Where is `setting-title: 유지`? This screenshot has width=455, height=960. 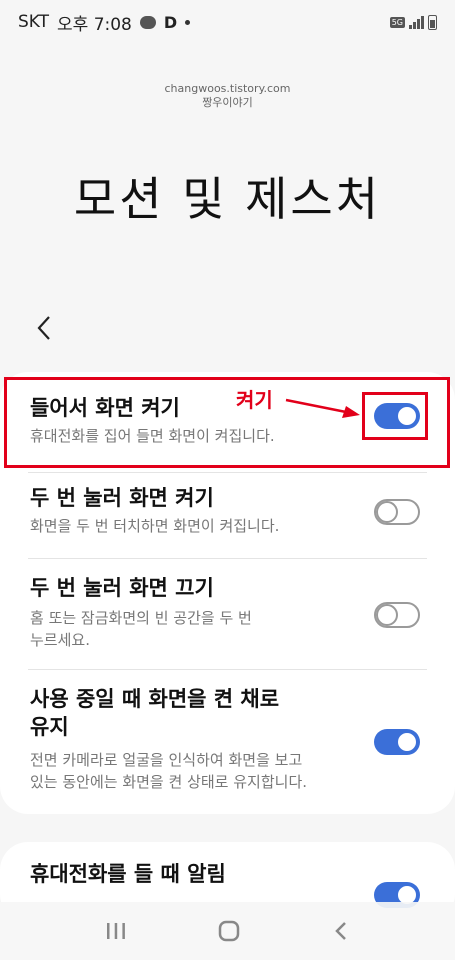 setting-title: 유지 is located at coordinates (49, 727).